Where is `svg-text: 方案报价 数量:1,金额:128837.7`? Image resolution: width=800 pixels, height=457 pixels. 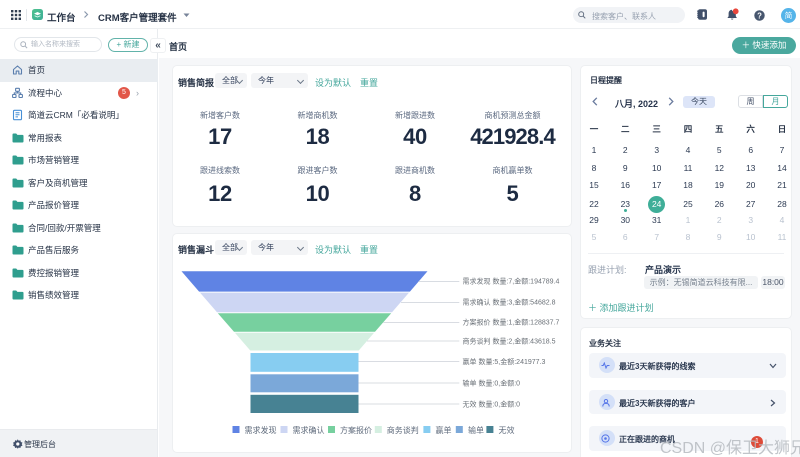
svg-text: 方案报价 数量:1,金额:128837.7 is located at coordinates (511, 322).